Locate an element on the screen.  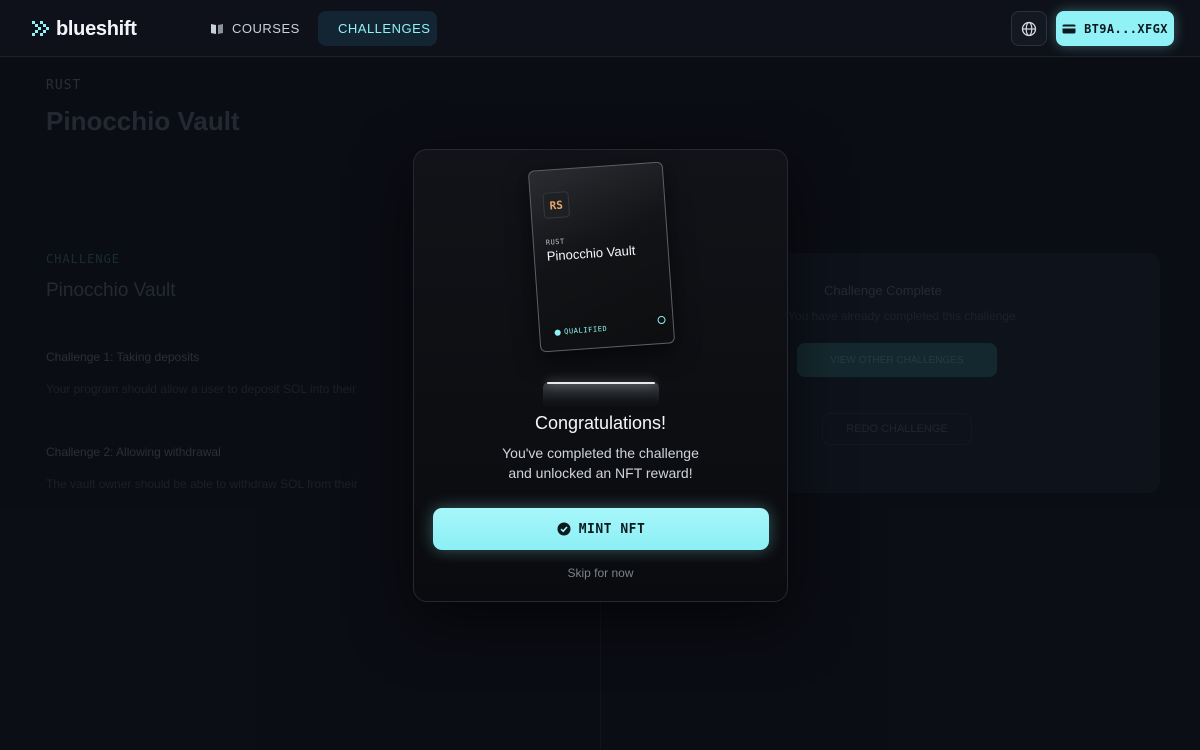
rust-logo-icon: RS is located at coordinates (556, 205).